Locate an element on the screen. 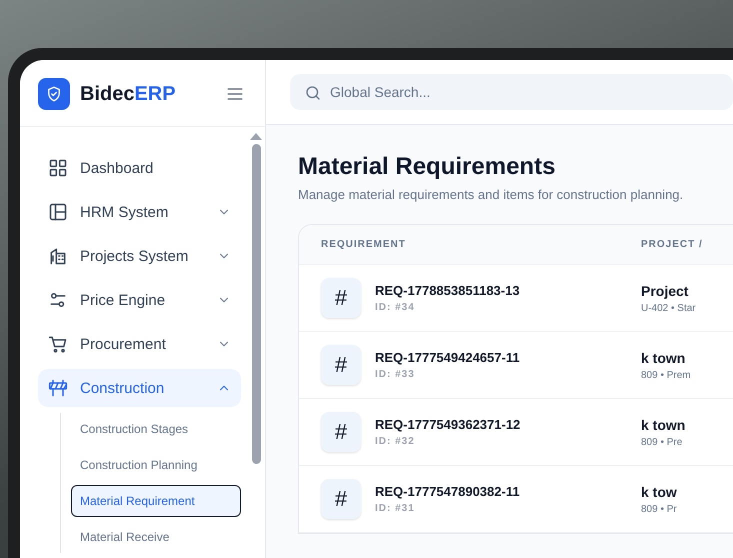 Image resolution: width=733 pixels, height=558 pixels. project-detail: 809 • Prem is located at coordinates (666, 375).